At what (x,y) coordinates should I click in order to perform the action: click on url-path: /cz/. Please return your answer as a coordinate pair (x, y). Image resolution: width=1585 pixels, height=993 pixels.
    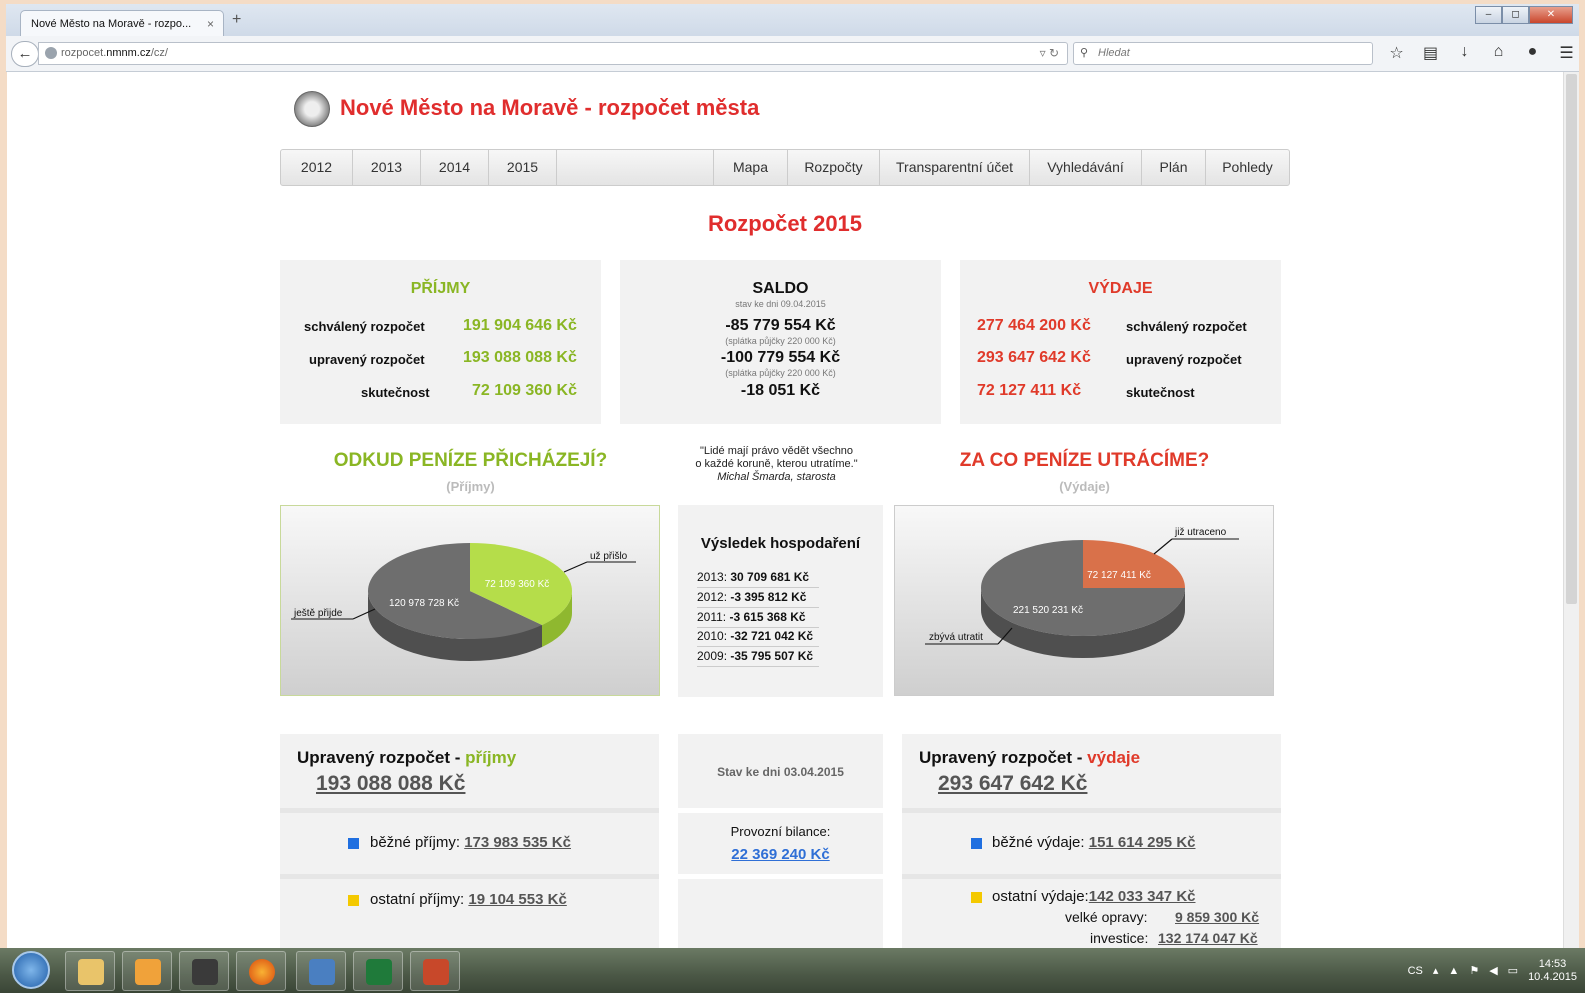
    Looking at the image, I should click on (159, 53).